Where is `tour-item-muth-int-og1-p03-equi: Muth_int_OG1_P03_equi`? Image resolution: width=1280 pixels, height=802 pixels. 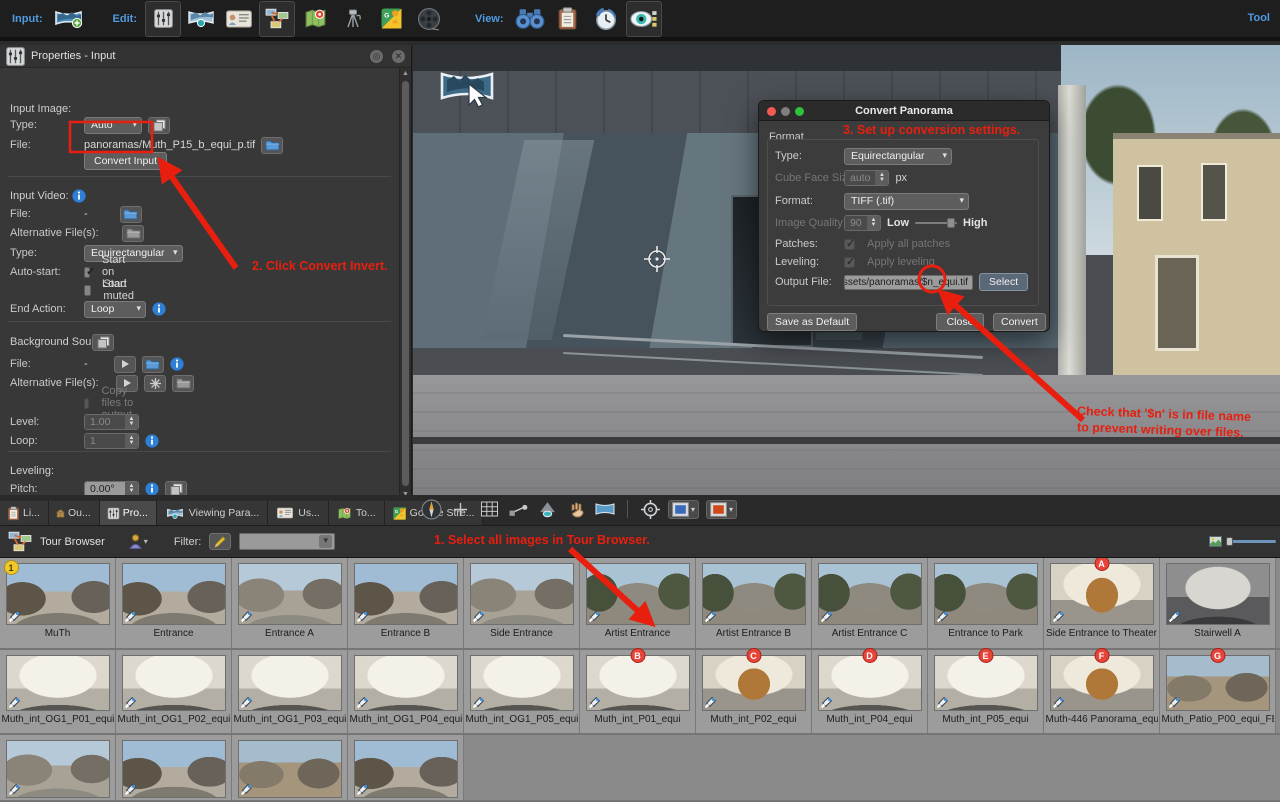
tour-item-muth-int-og1-p03-equi: Muth_int_OG1_P03_equi is located at coordinates (290, 691).